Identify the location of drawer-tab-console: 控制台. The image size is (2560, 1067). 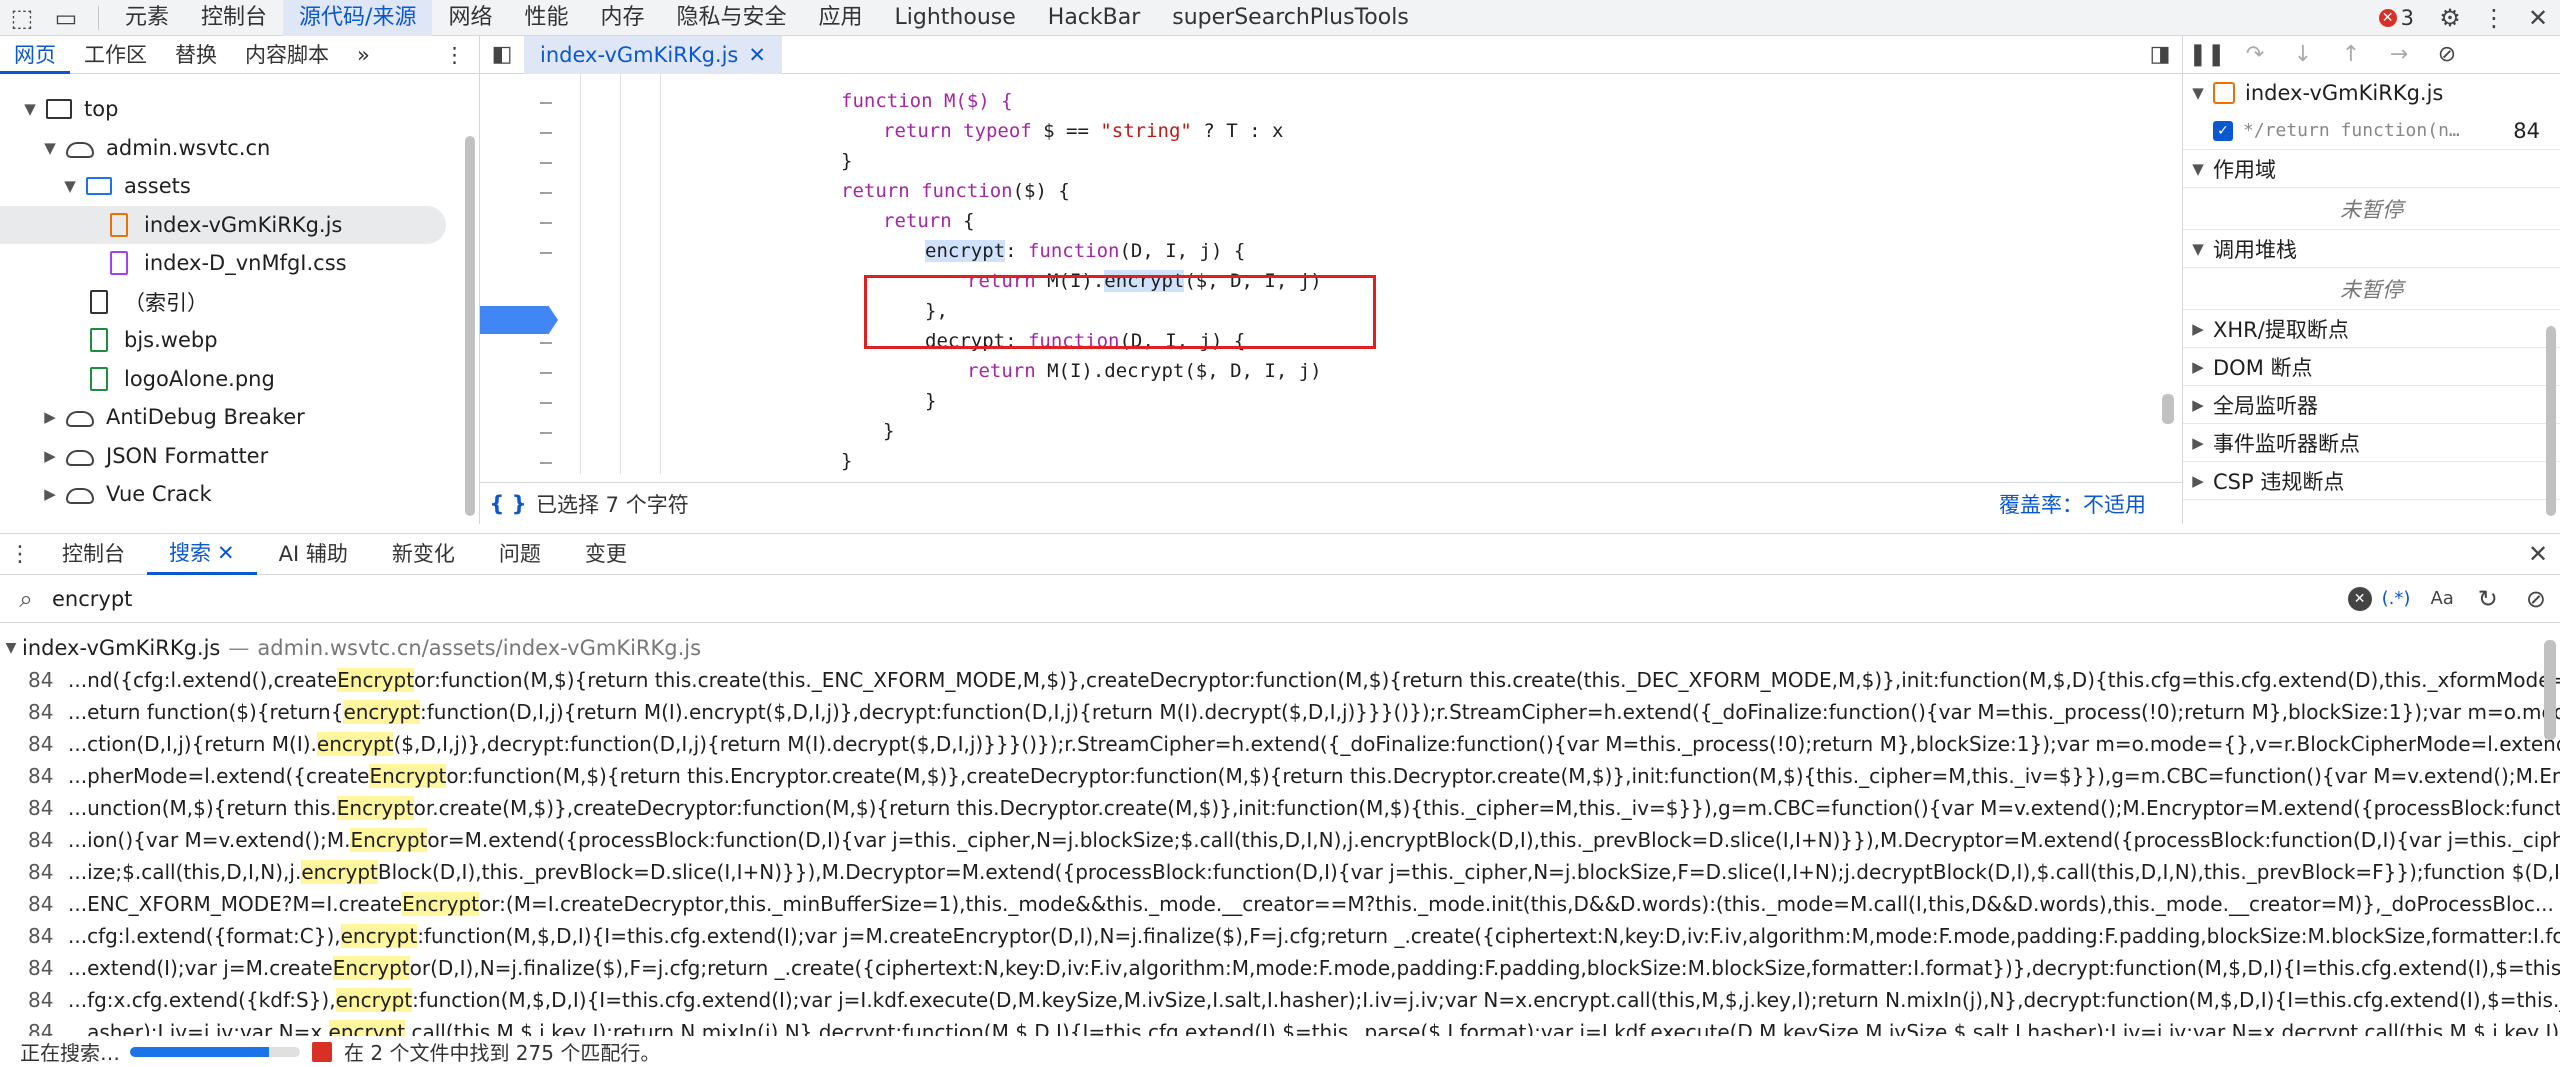
(93, 554).